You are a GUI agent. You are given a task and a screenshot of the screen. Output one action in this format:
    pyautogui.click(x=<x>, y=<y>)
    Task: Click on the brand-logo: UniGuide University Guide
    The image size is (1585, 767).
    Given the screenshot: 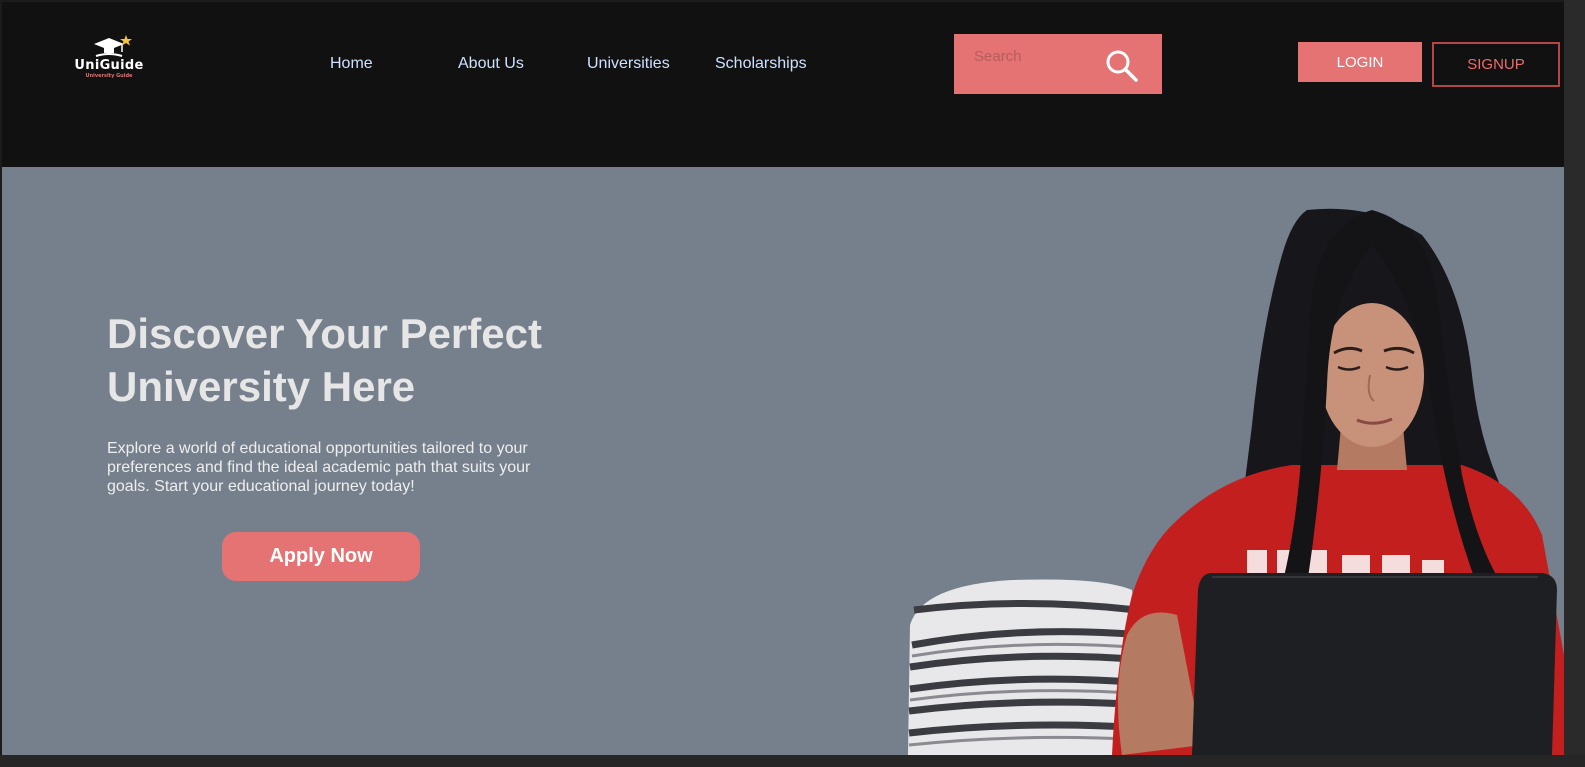 What is the action you would take?
    pyautogui.click(x=109, y=57)
    